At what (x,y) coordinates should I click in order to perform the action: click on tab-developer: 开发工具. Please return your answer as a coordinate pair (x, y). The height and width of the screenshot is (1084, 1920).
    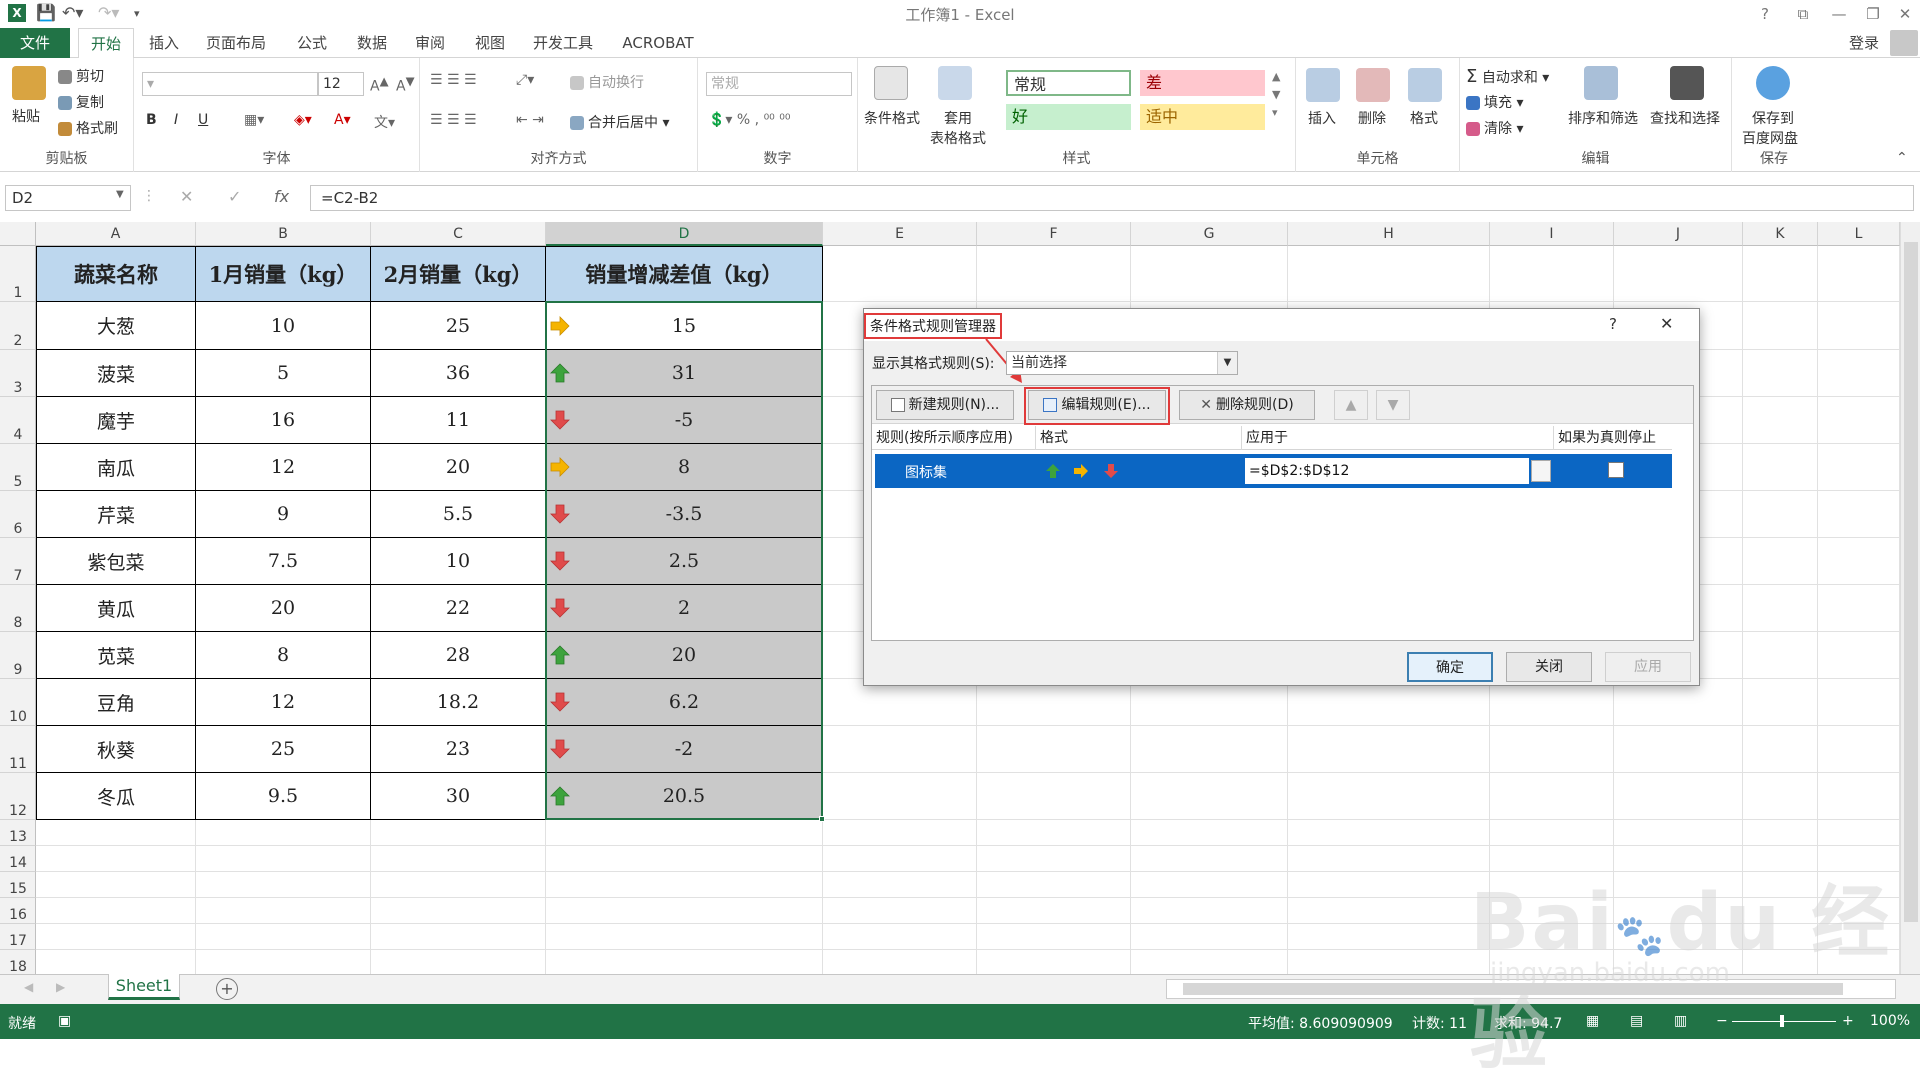
    Looking at the image, I should click on (563, 43).